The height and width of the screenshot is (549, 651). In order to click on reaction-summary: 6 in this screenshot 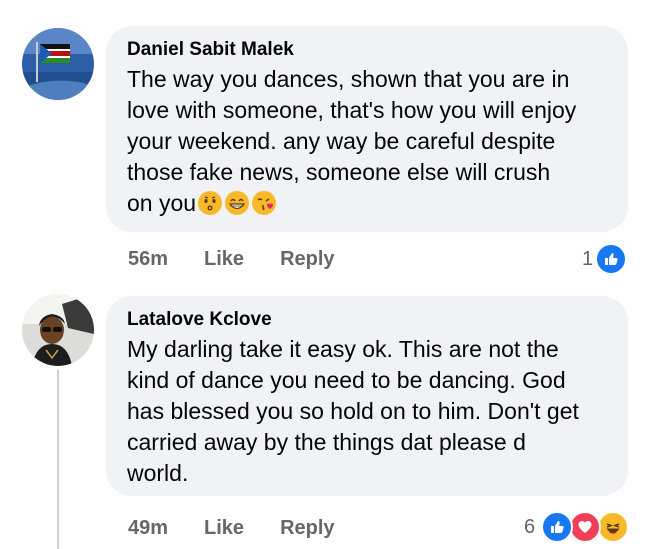, I will do `click(577, 527)`.